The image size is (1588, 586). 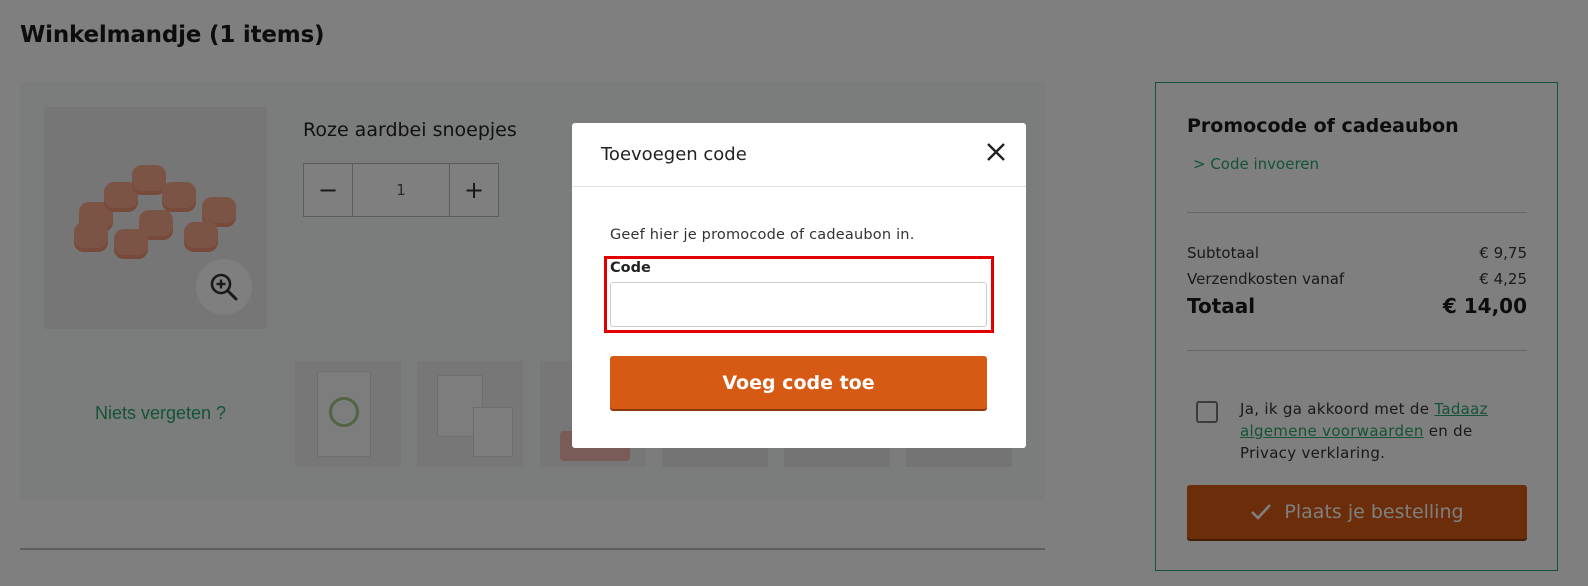 I want to click on modal-description: Geef hier je promocode of cadeaubon in., so click(x=762, y=235).